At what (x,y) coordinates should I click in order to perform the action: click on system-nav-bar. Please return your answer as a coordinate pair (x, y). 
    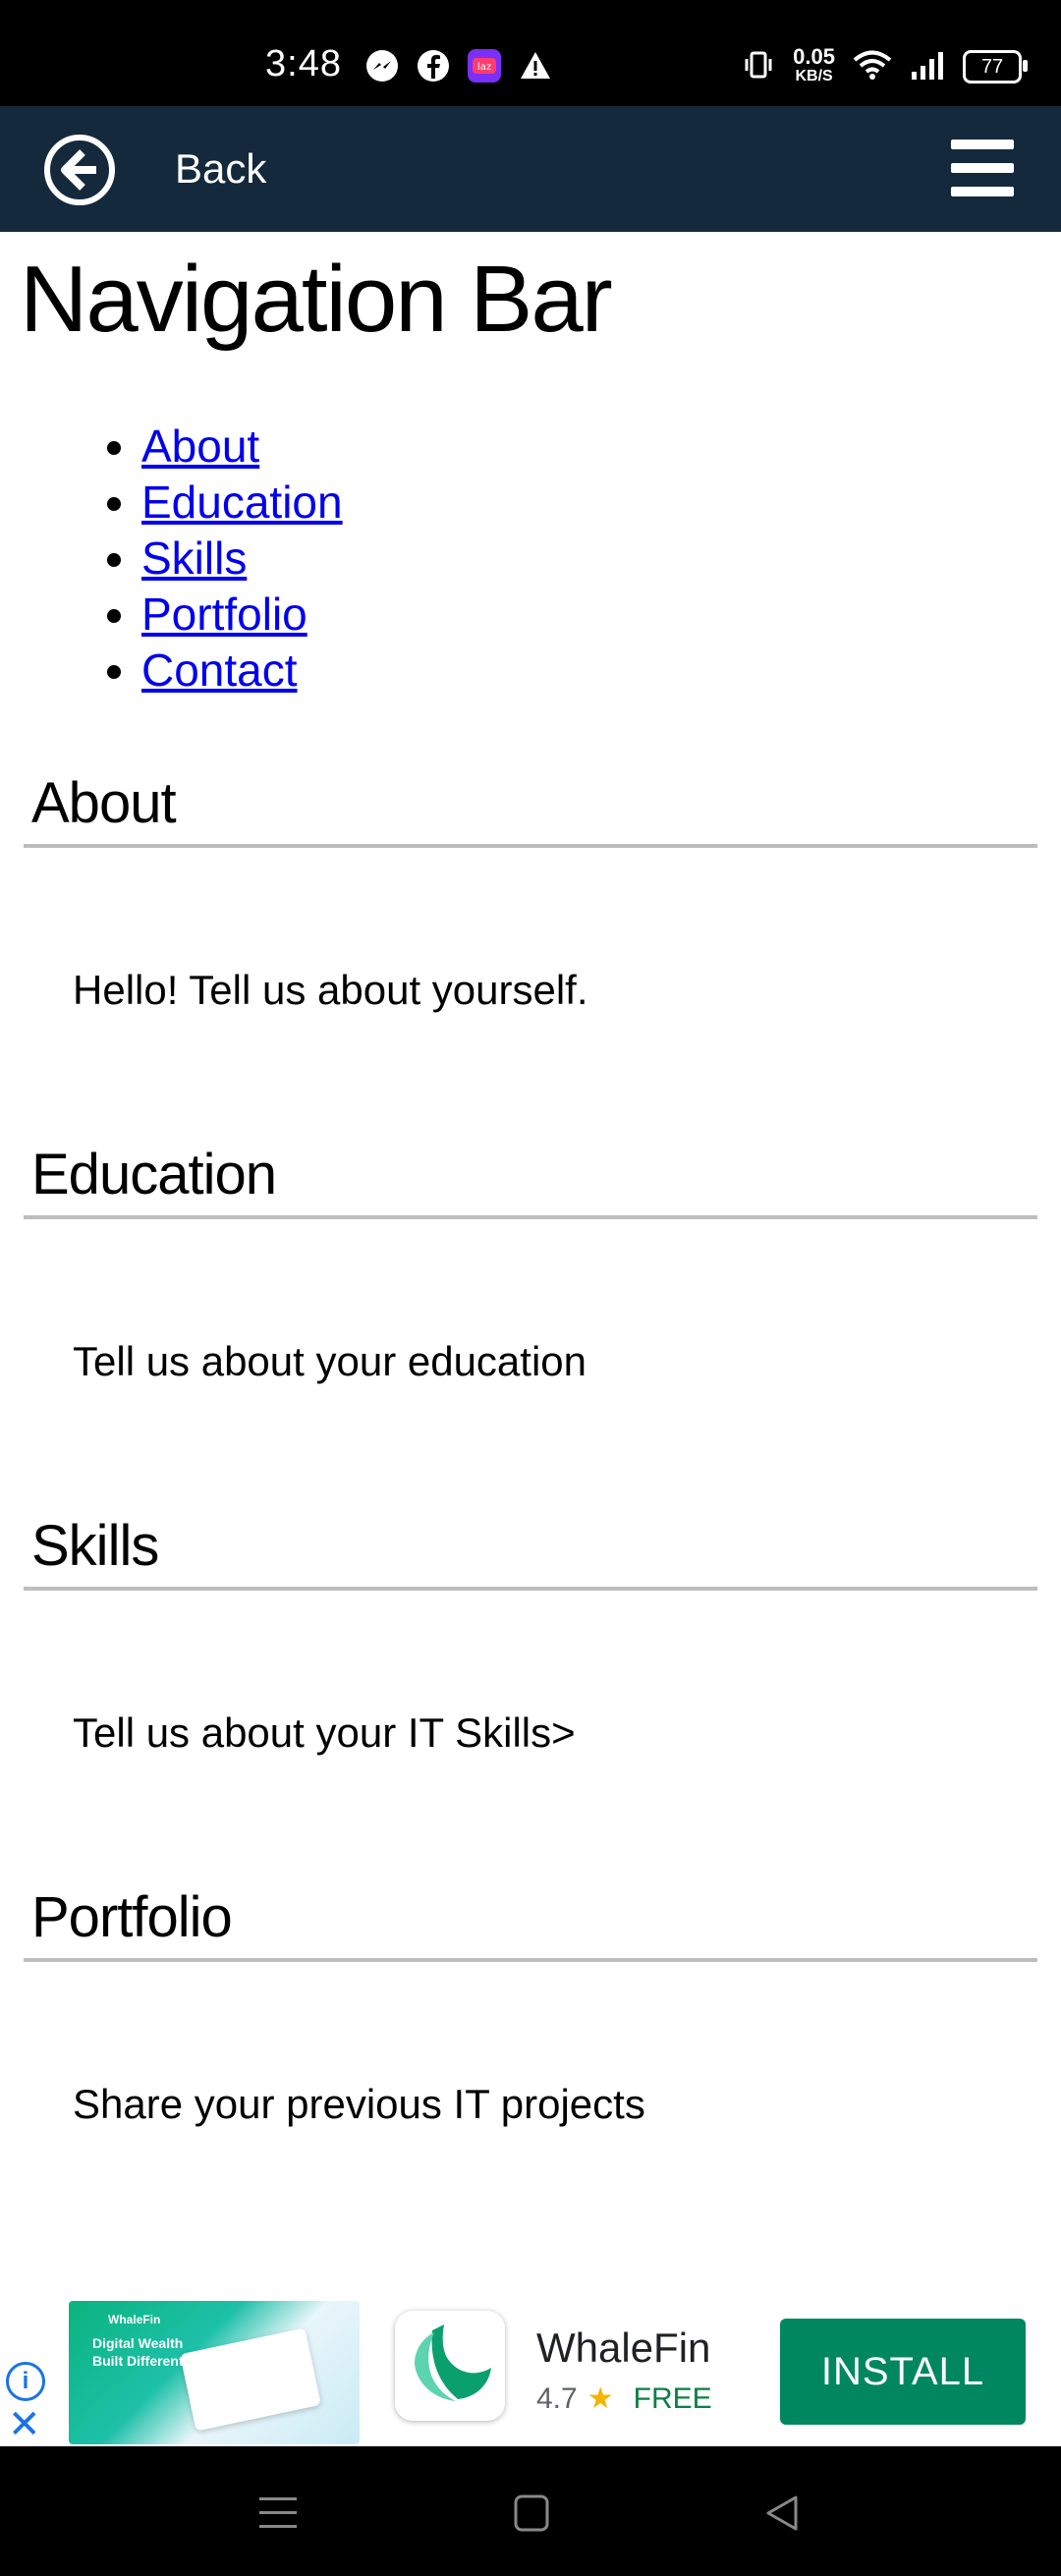
    Looking at the image, I should click on (530, 2511).